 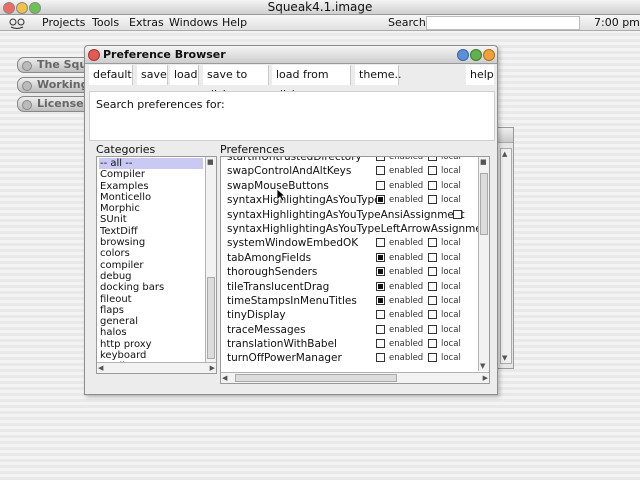 What do you see at coordinates (151, 287) in the screenshot?
I see `category-item: docking bars` at bounding box center [151, 287].